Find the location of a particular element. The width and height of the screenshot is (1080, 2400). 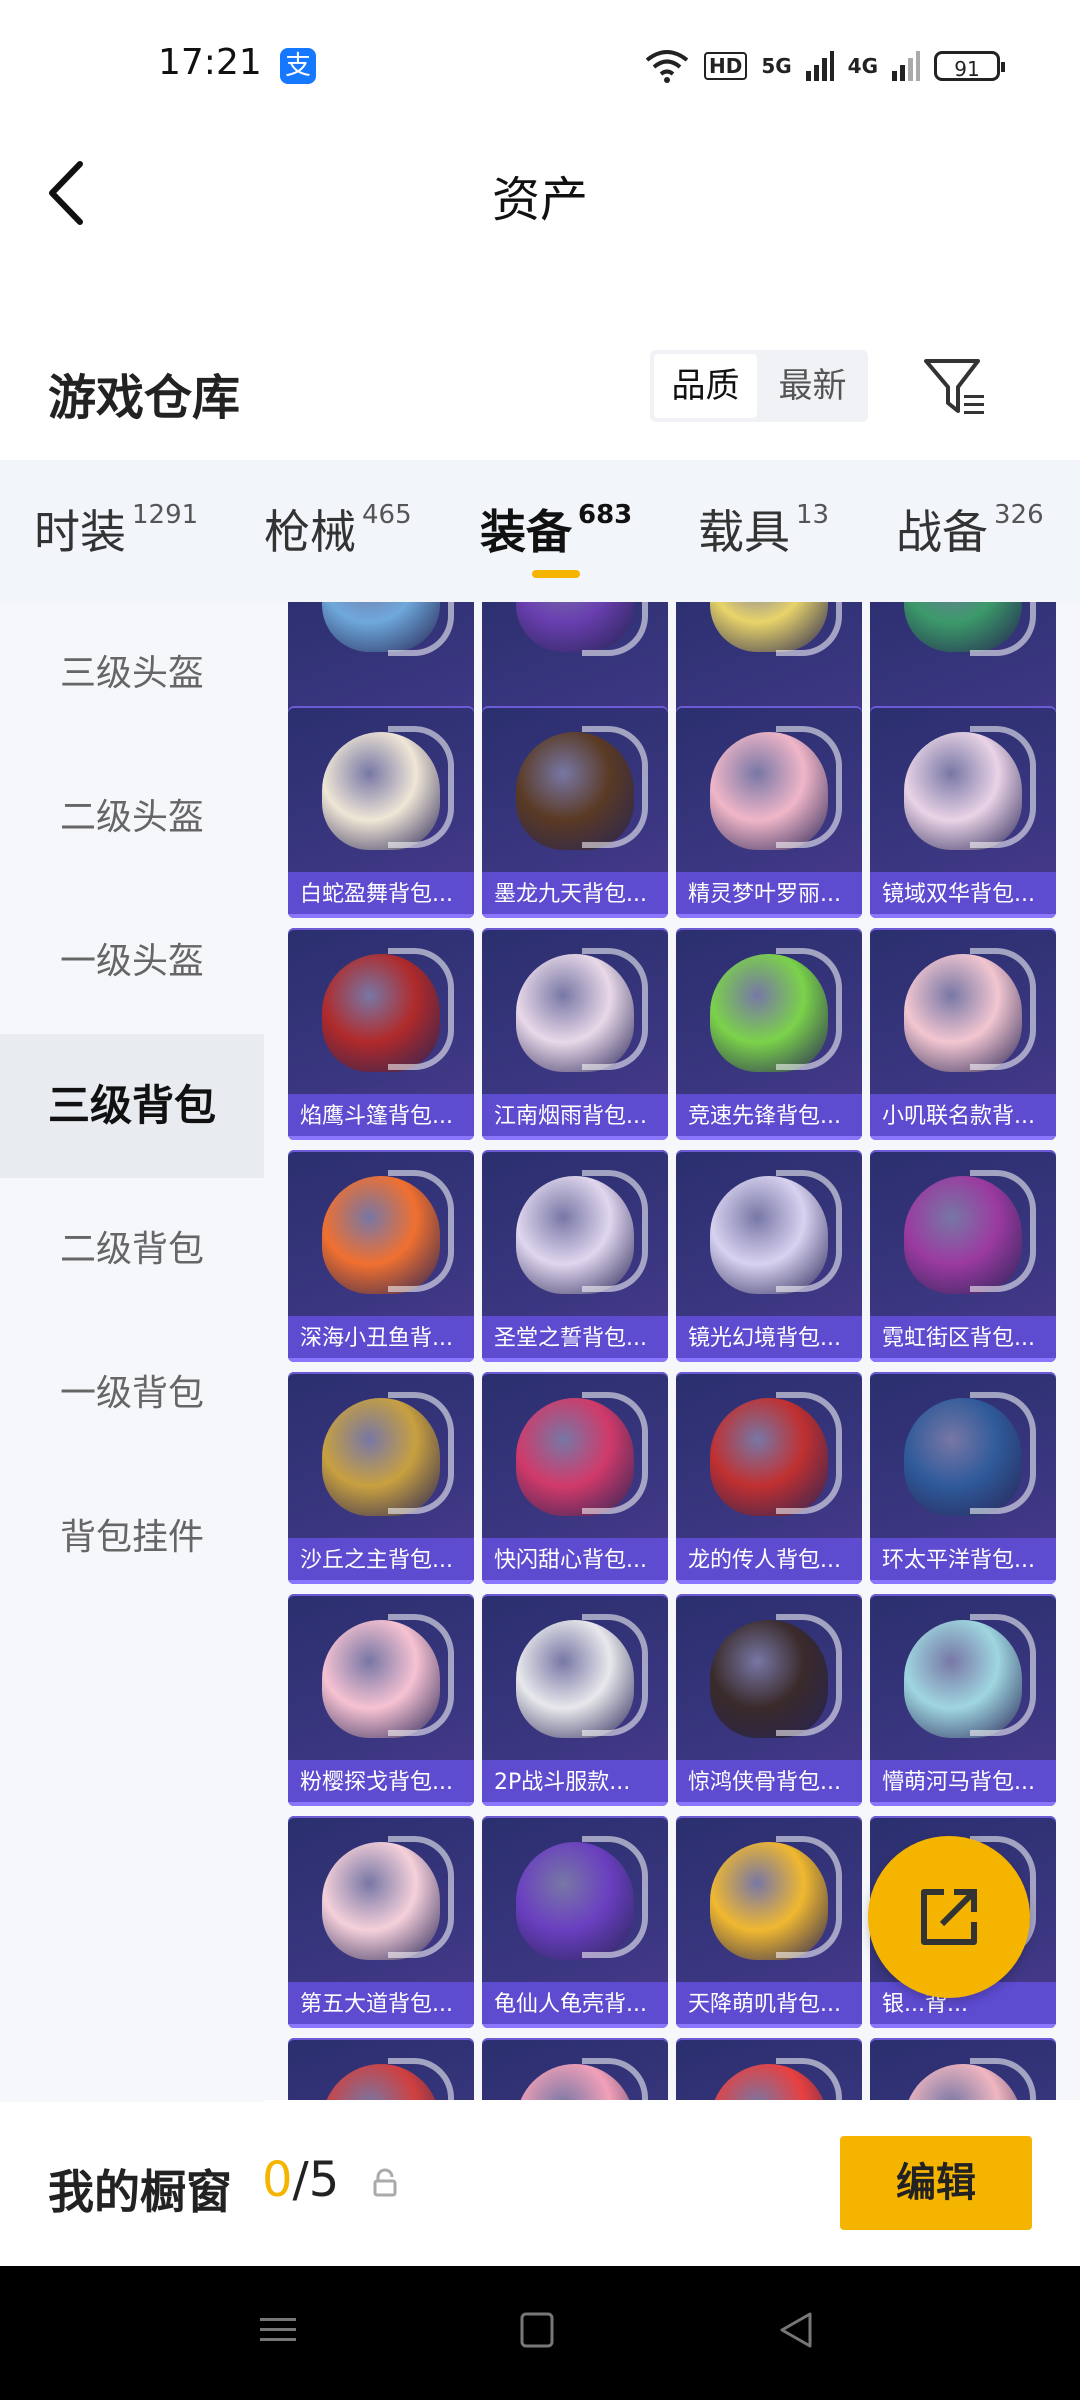

tab-fashion: 时装 1291 is located at coordinates (116, 529).